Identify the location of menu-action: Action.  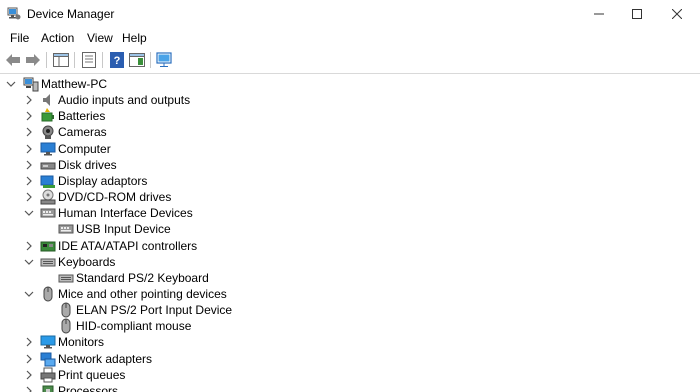
(57, 38).